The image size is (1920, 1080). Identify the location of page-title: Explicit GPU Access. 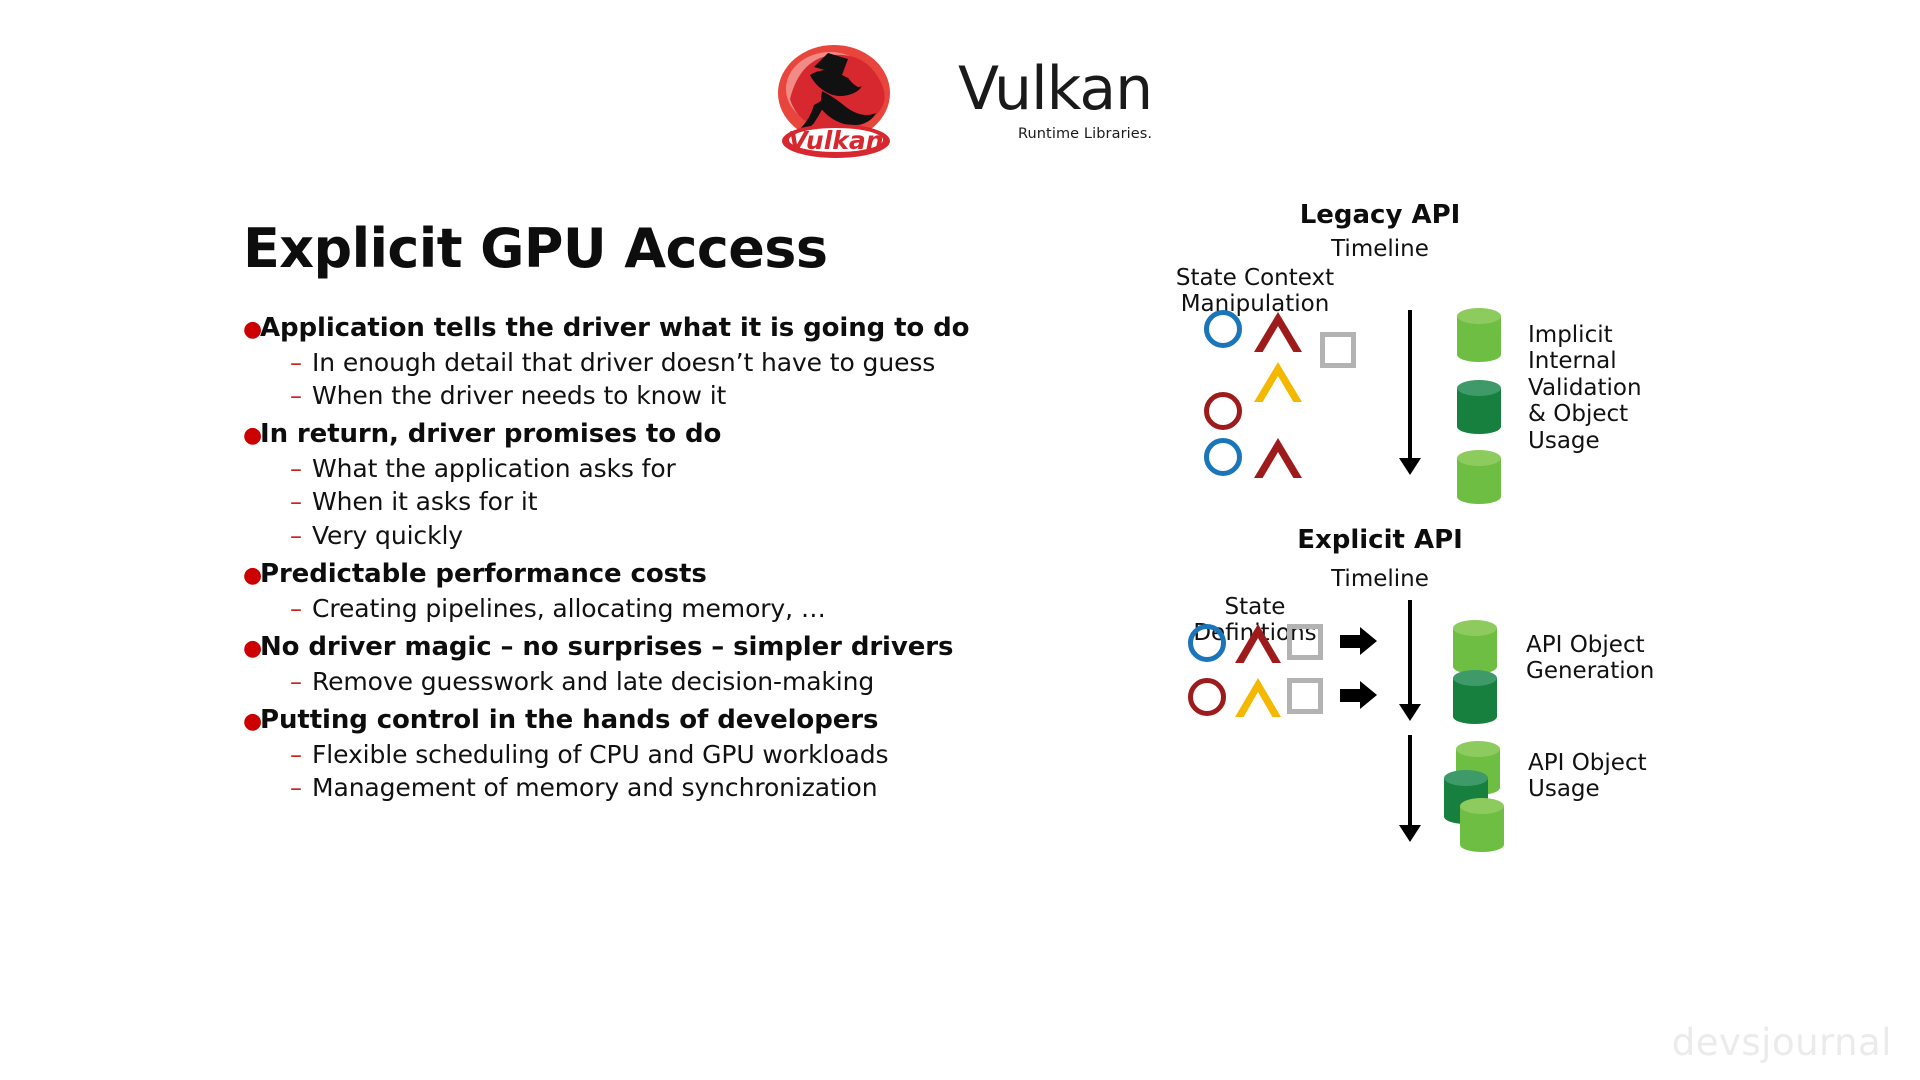
(535, 248).